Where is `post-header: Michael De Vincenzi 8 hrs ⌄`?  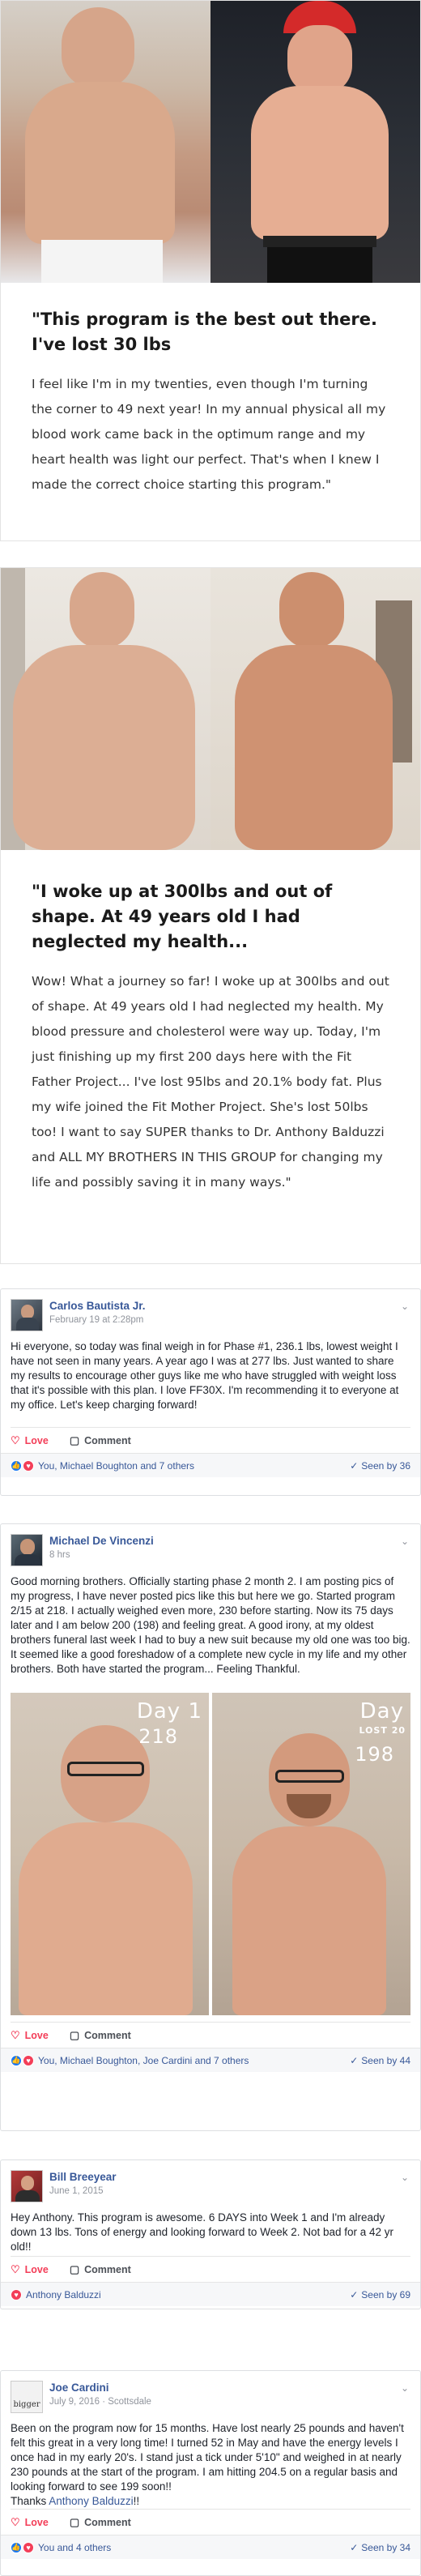 post-header: Michael De Vincenzi 8 hrs ⌄ is located at coordinates (210, 1545).